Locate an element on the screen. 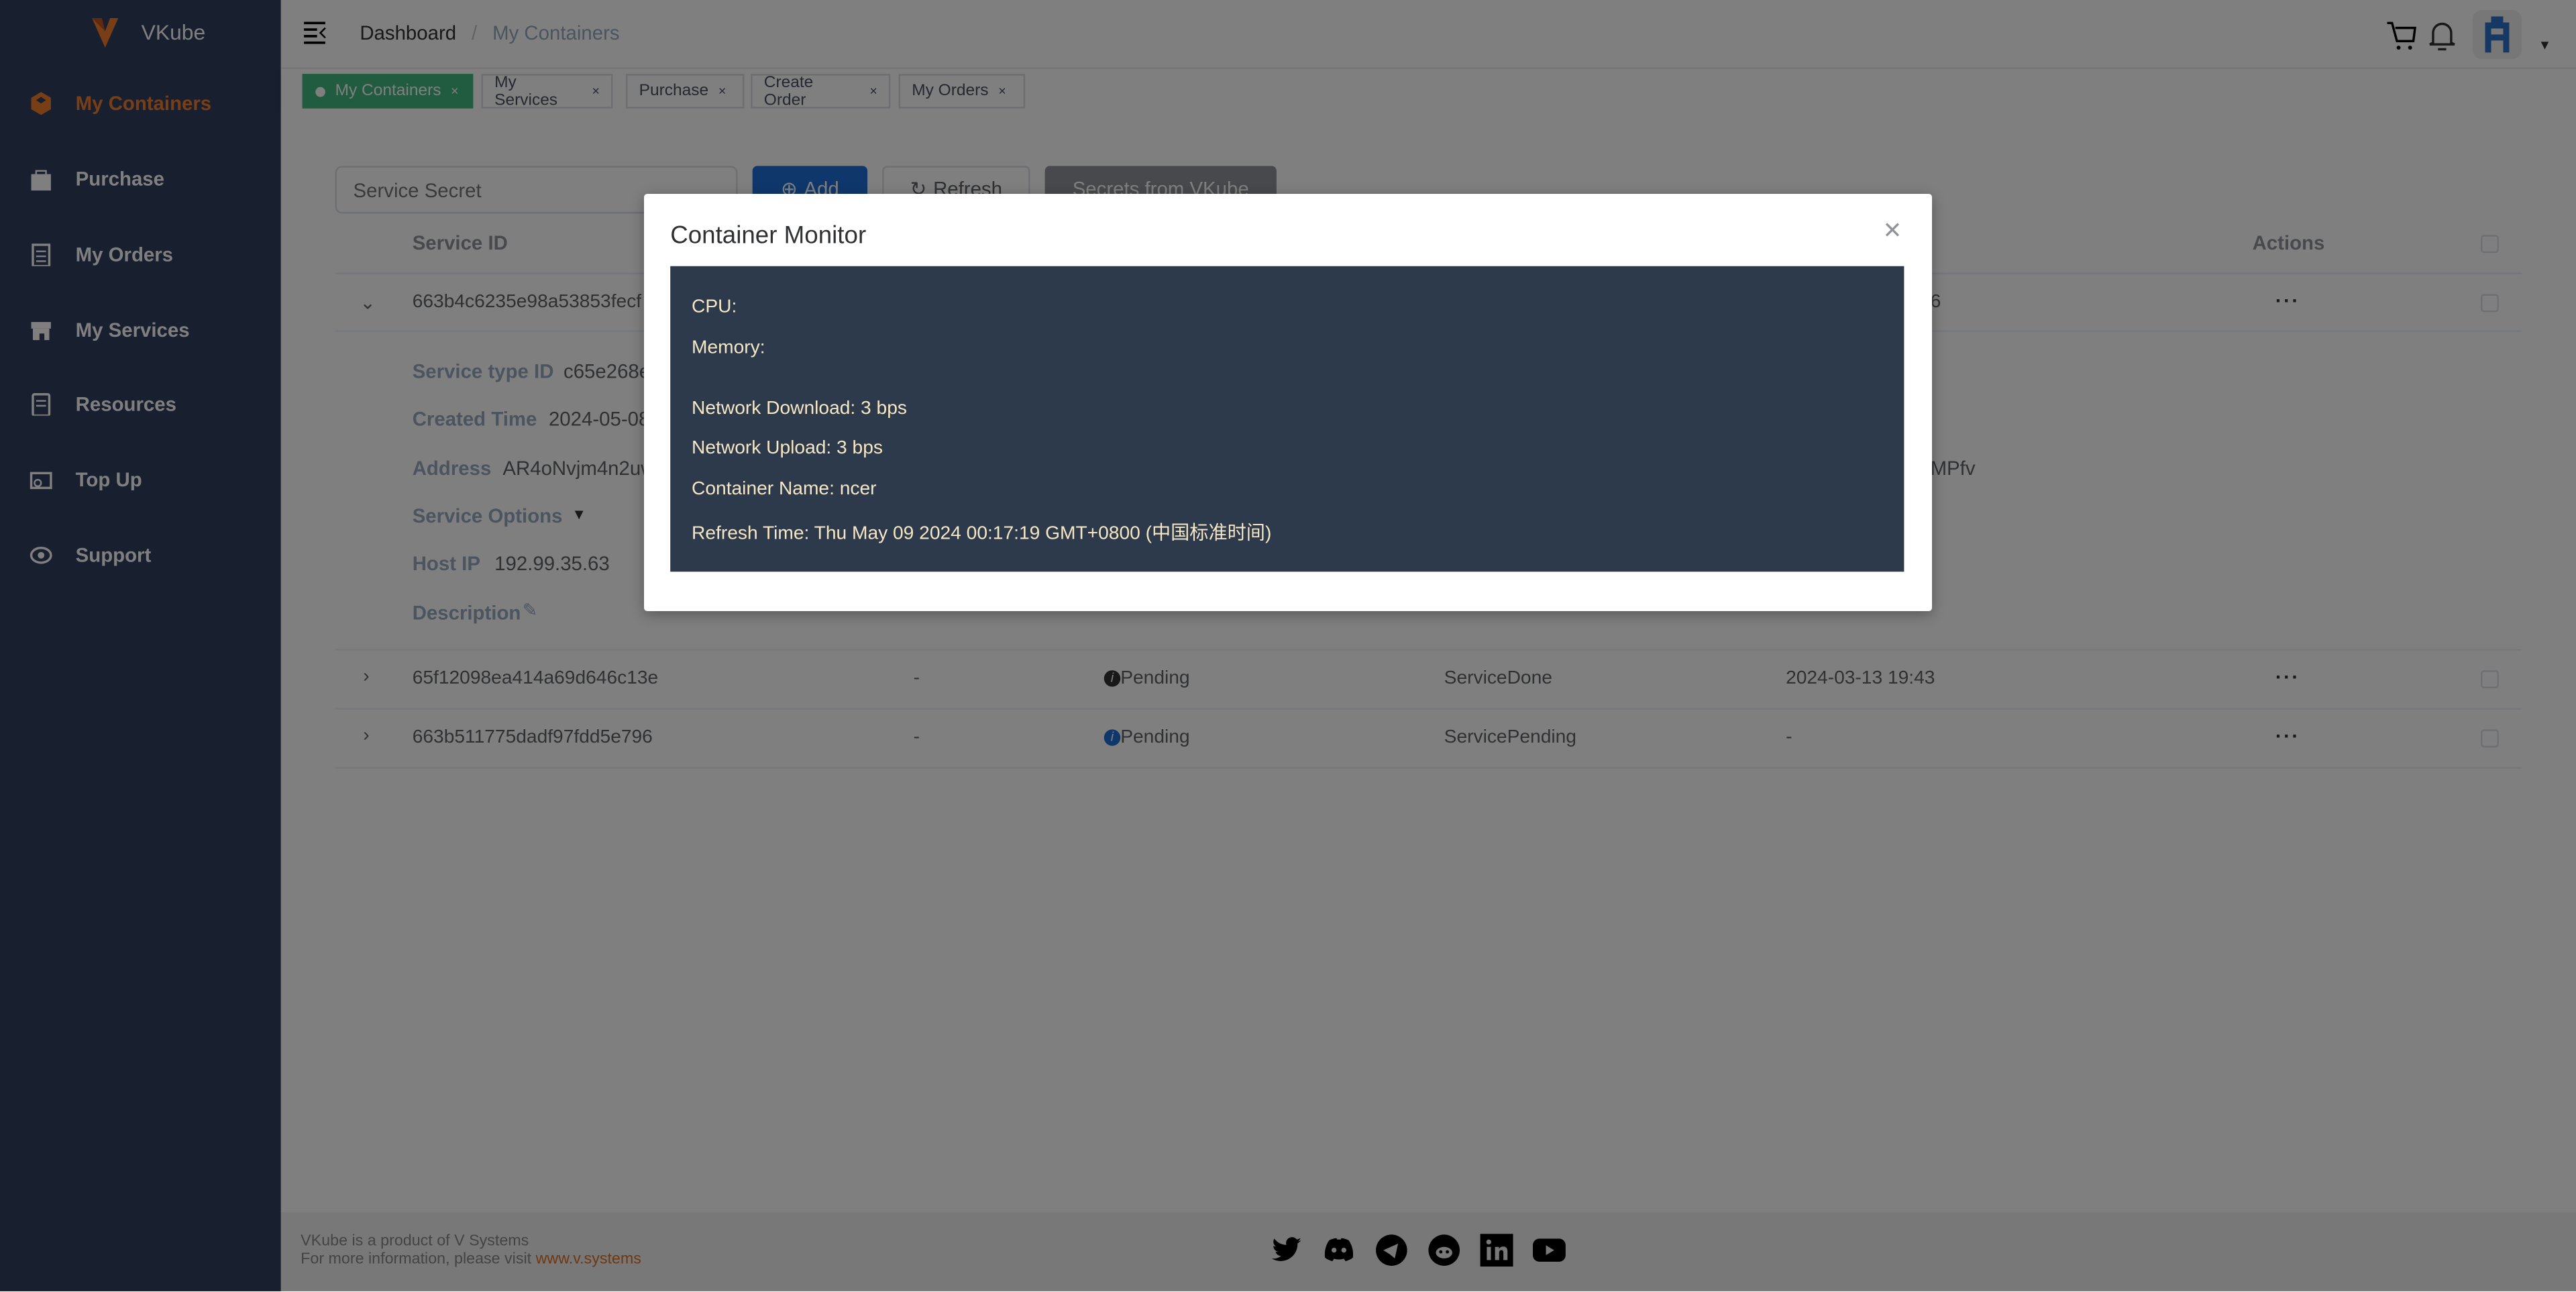 This screenshot has height=1292, width=2576. container-name: Container Name: ncer is located at coordinates (784, 490).